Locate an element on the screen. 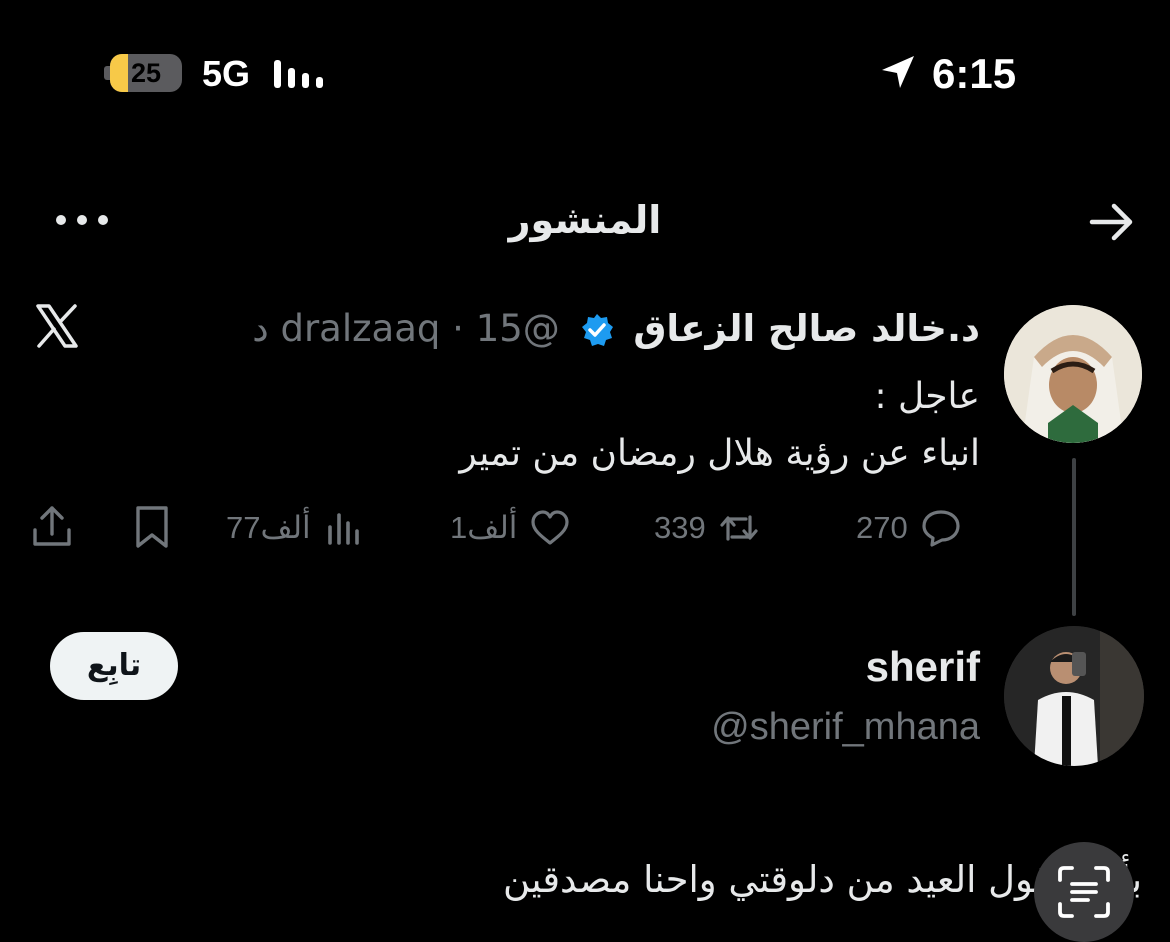  status-time: 6:15 is located at coordinates (974, 73).